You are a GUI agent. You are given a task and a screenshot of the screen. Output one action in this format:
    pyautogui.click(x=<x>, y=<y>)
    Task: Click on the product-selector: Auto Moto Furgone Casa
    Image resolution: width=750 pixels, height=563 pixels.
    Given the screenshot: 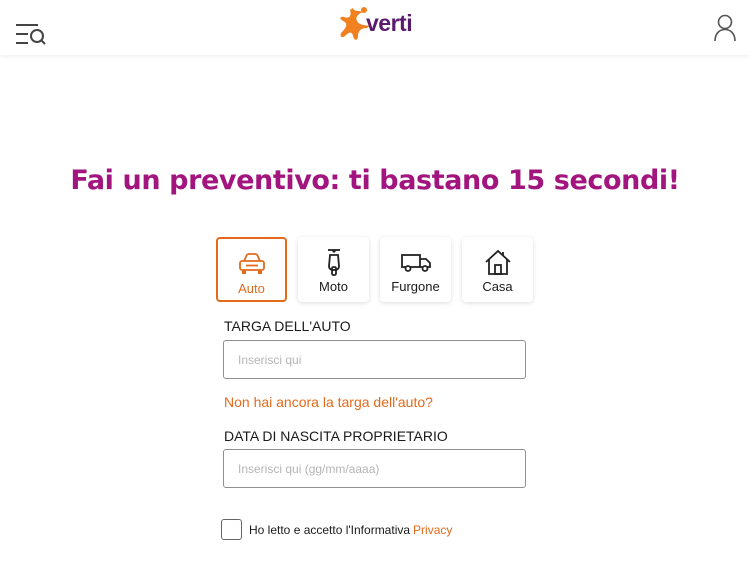 What is the action you would take?
    pyautogui.click(x=374, y=269)
    